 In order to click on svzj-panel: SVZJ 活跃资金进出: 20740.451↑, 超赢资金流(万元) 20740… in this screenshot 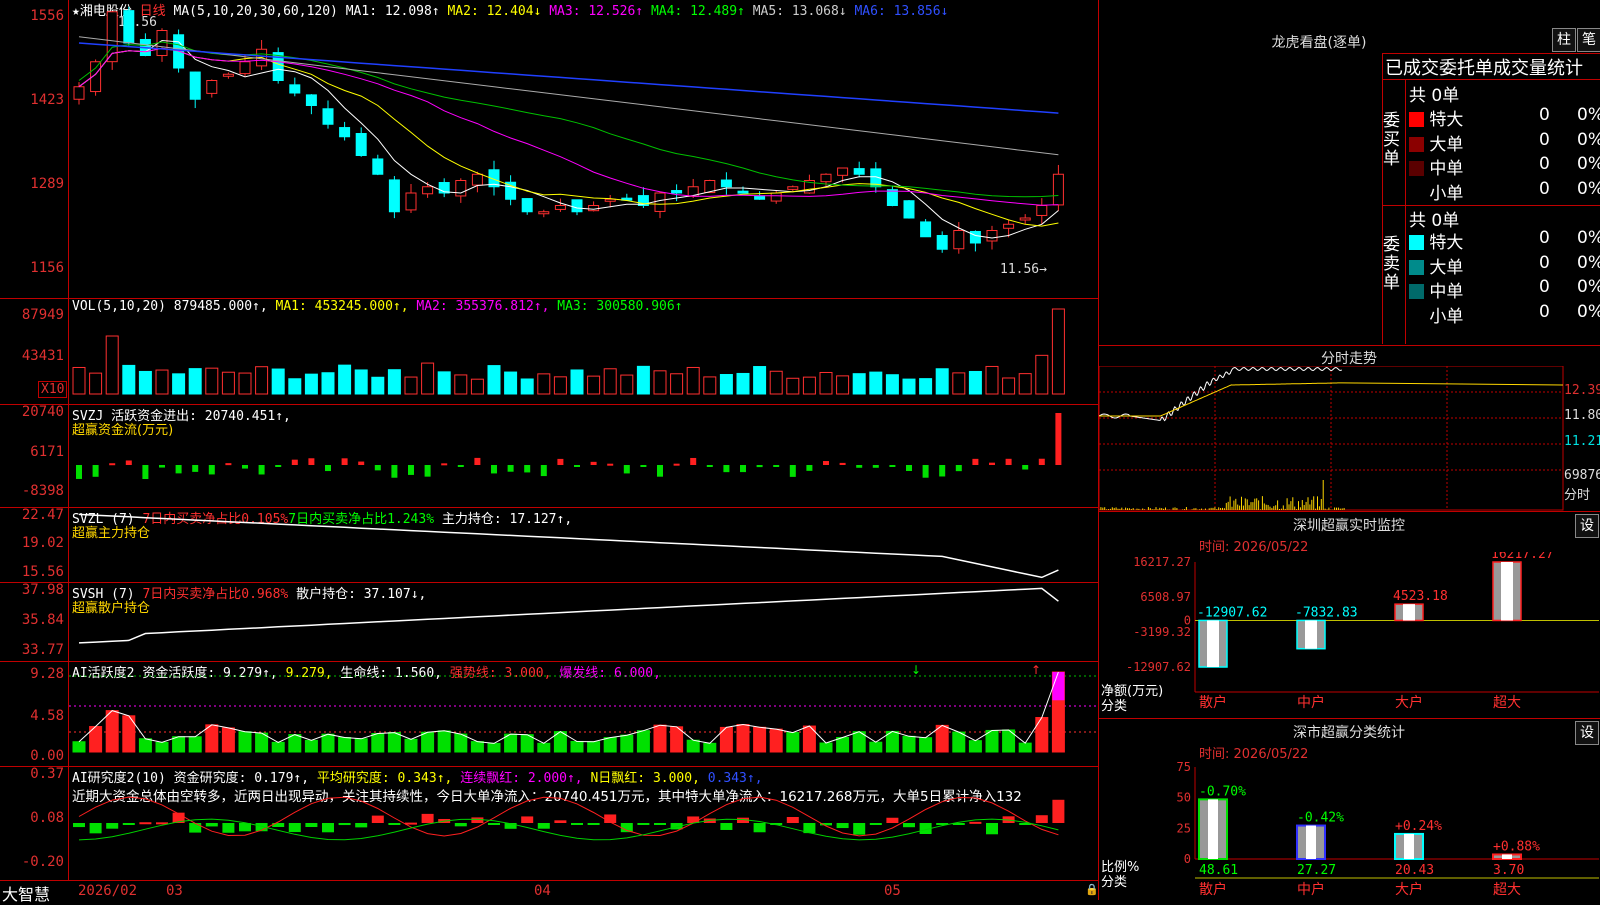, I will do `click(549, 455)`.